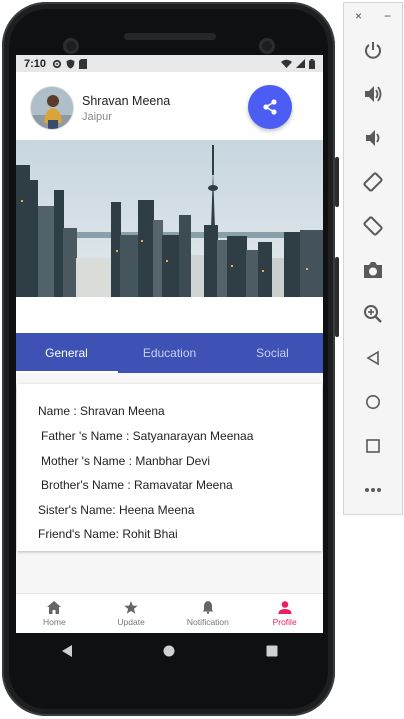  What do you see at coordinates (207, 622) in the screenshot?
I see `nav-notification-label: Notification` at bounding box center [207, 622].